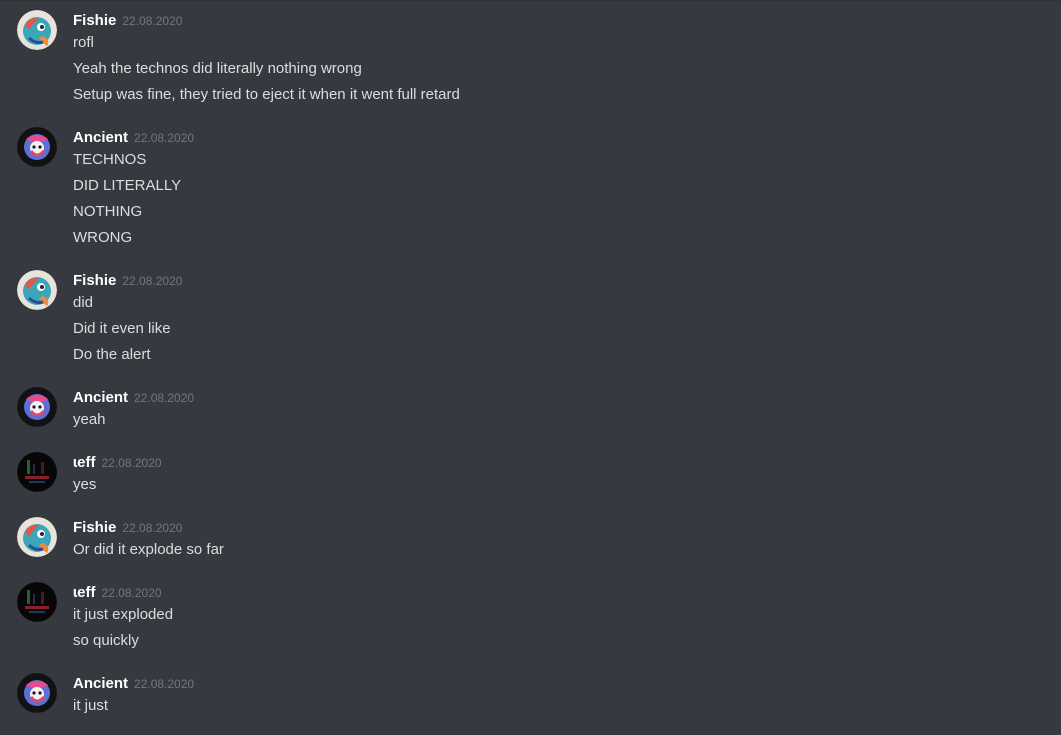 This screenshot has width=1061, height=735. I want to click on message-text: yeah, so click(89, 419).